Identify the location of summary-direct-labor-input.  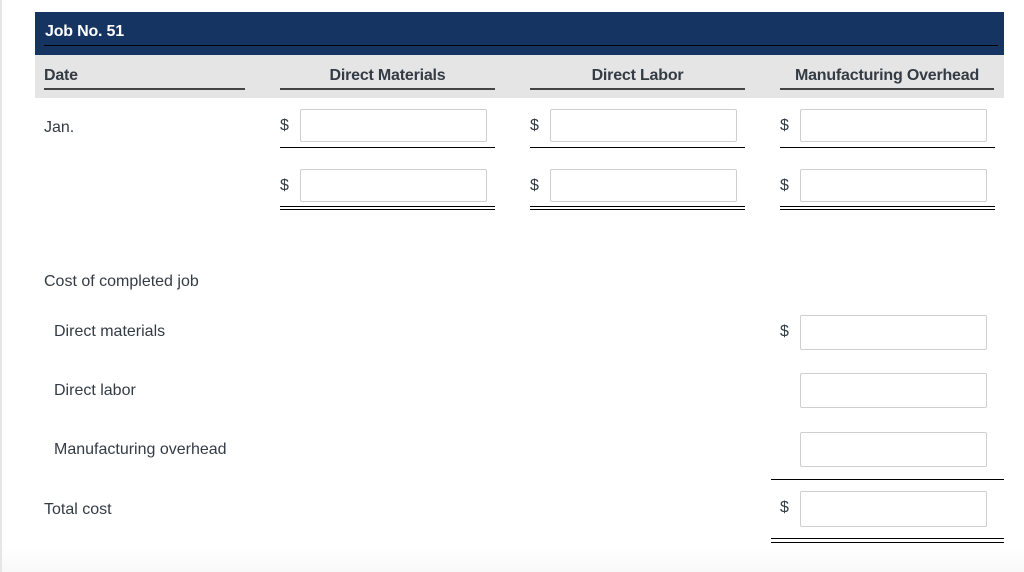
(893, 390).